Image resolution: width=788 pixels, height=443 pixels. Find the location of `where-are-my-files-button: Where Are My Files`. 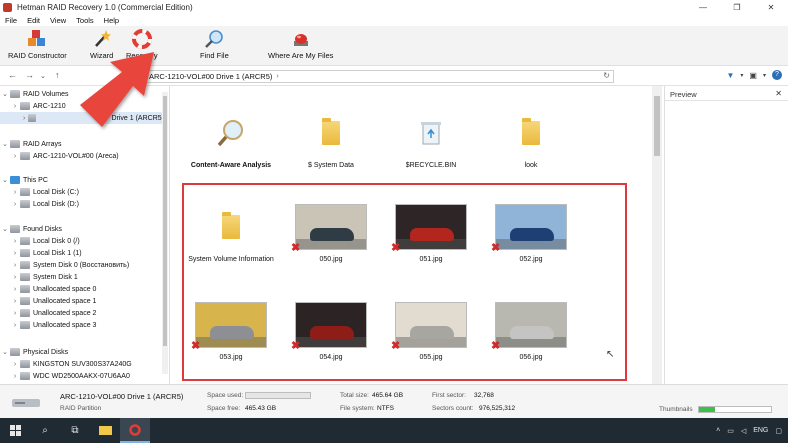

where-are-my-files-button: Where Are My Files is located at coordinates (300, 44).